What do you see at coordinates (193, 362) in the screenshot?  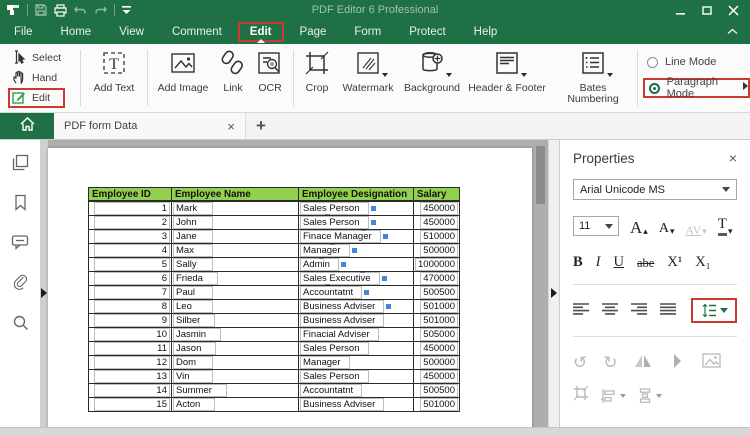 I see `cell-employee-name: Dom` at bounding box center [193, 362].